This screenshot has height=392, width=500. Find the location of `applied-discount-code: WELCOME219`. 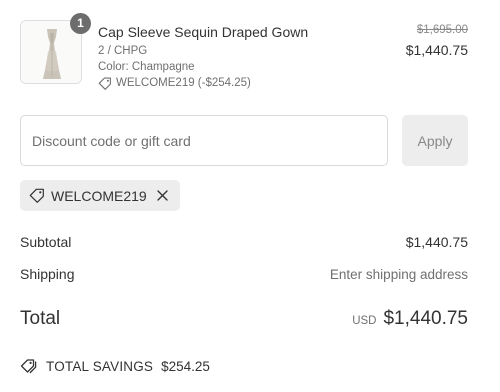

applied-discount-code: WELCOME219 is located at coordinates (99, 195).